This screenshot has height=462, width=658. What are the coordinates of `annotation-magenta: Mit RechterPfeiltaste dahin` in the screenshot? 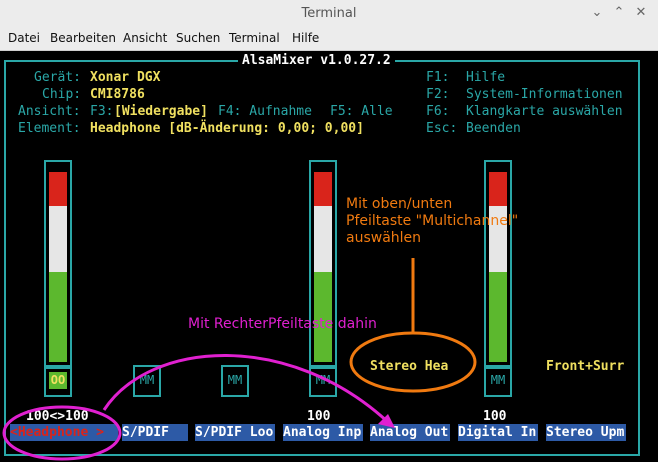 It's located at (282, 324).